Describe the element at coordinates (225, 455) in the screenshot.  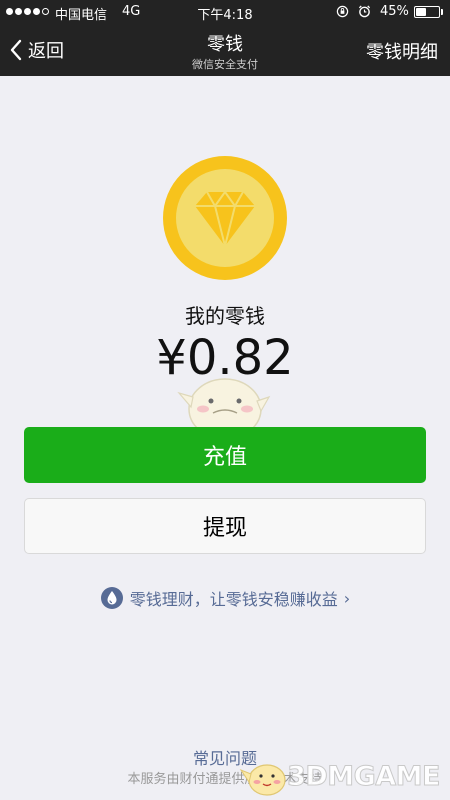
I see `recharge-button: 充值` at that location.